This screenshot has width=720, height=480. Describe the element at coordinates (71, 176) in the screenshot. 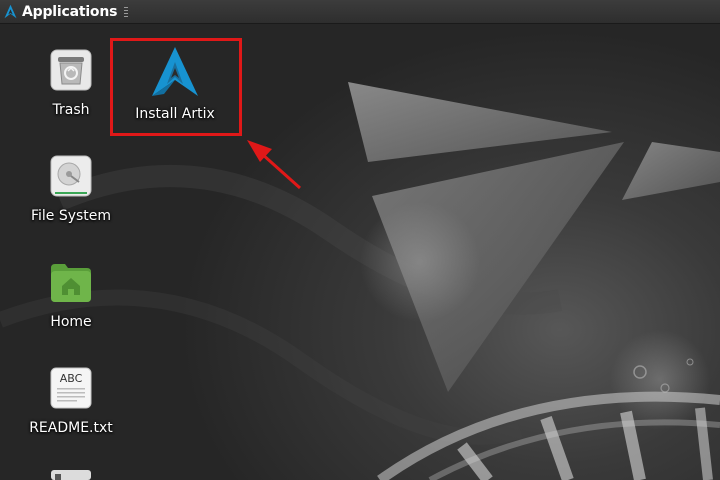

I see `hard-drive-icon` at that location.